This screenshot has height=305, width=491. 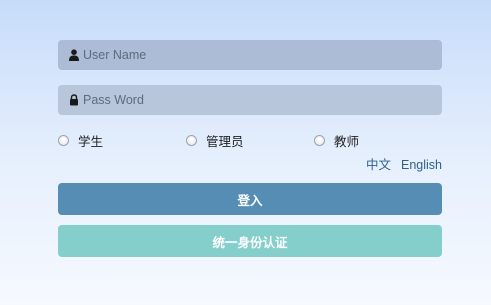 What do you see at coordinates (91, 141) in the screenshot?
I see `role-label-student: 学生` at bounding box center [91, 141].